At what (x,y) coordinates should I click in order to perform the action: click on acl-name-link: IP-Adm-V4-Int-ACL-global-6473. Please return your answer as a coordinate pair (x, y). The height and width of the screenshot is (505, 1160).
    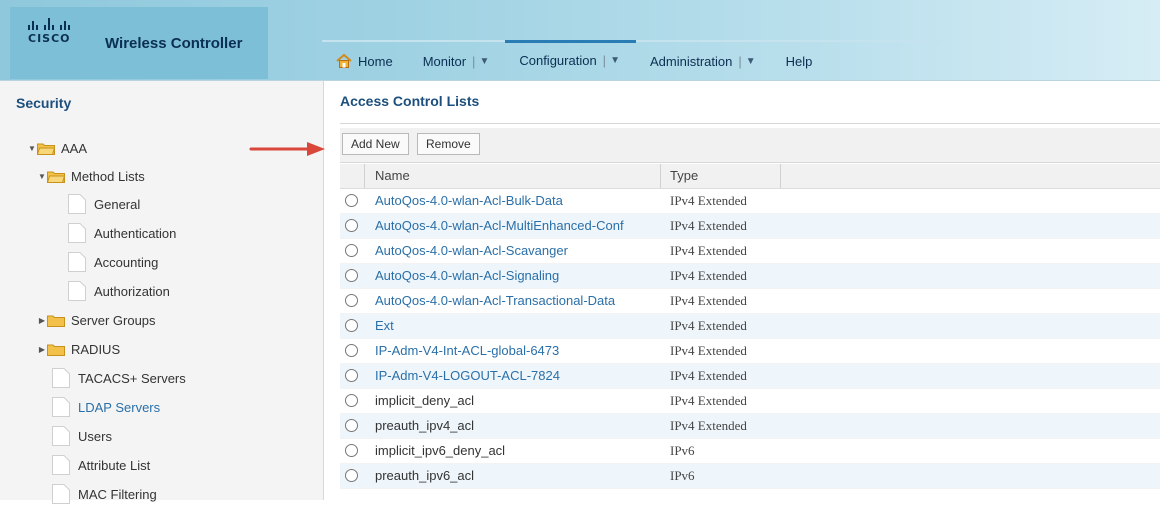
    Looking at the image, I should click on (467, 350).